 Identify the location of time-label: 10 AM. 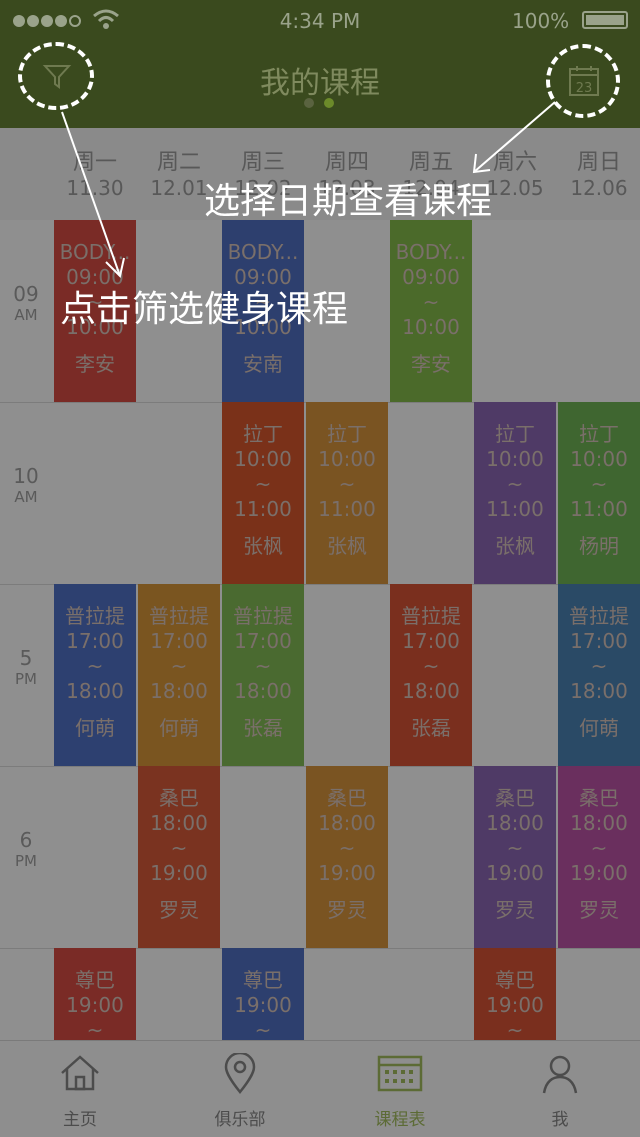
(26, 485).